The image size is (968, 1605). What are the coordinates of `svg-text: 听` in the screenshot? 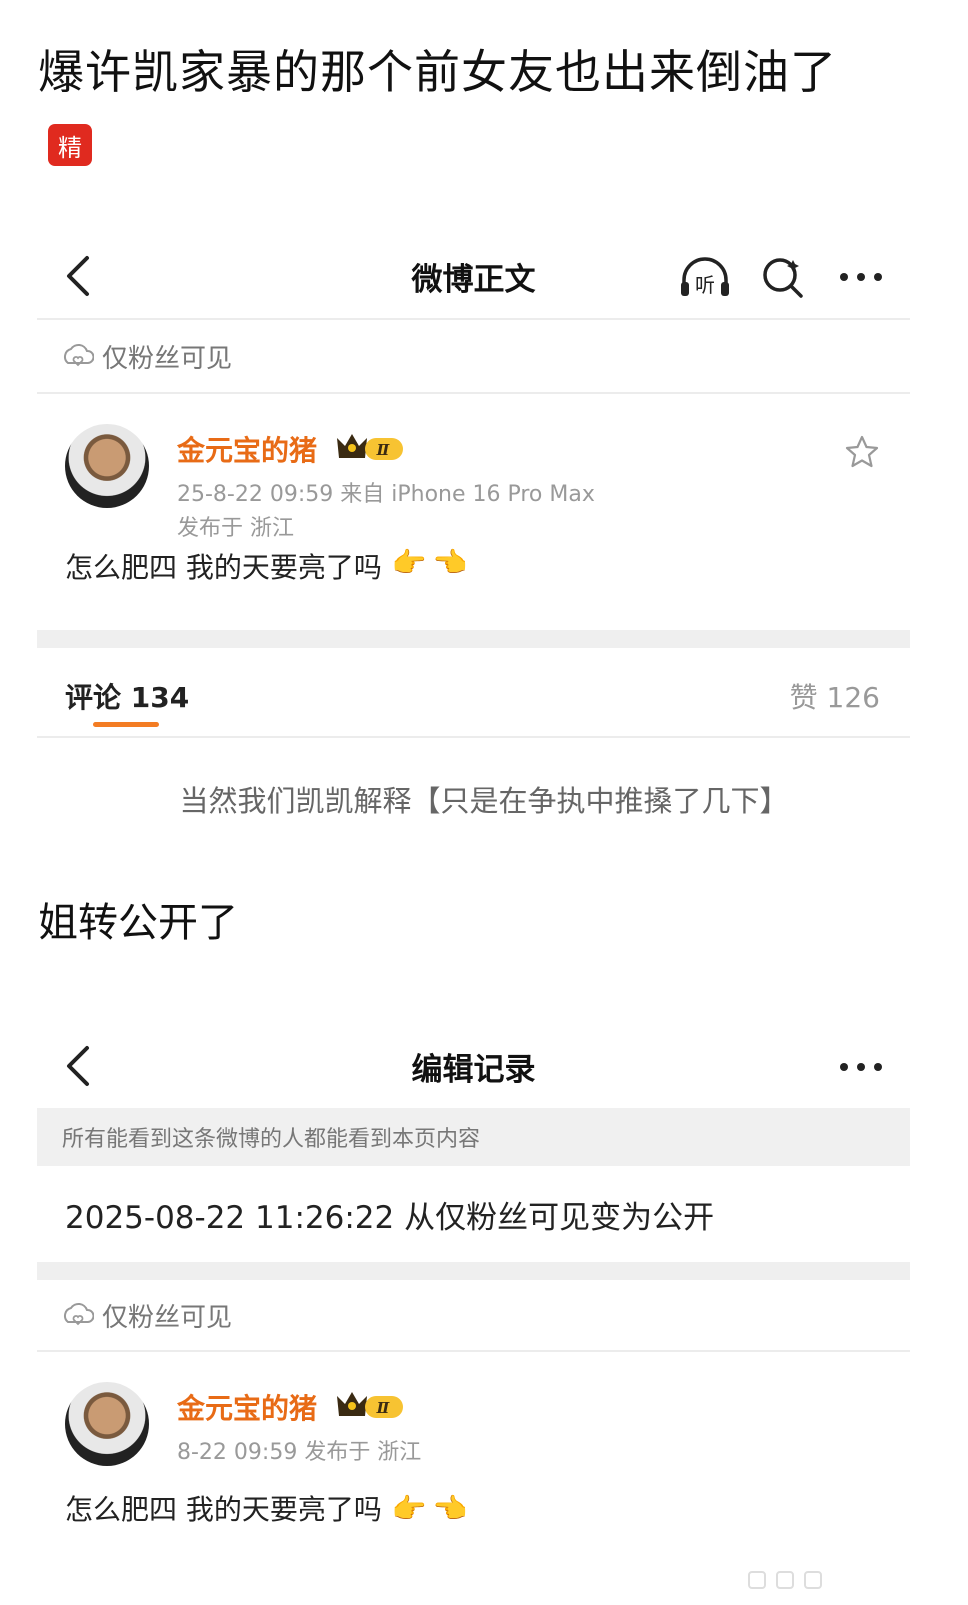 It's located at (705, 285).